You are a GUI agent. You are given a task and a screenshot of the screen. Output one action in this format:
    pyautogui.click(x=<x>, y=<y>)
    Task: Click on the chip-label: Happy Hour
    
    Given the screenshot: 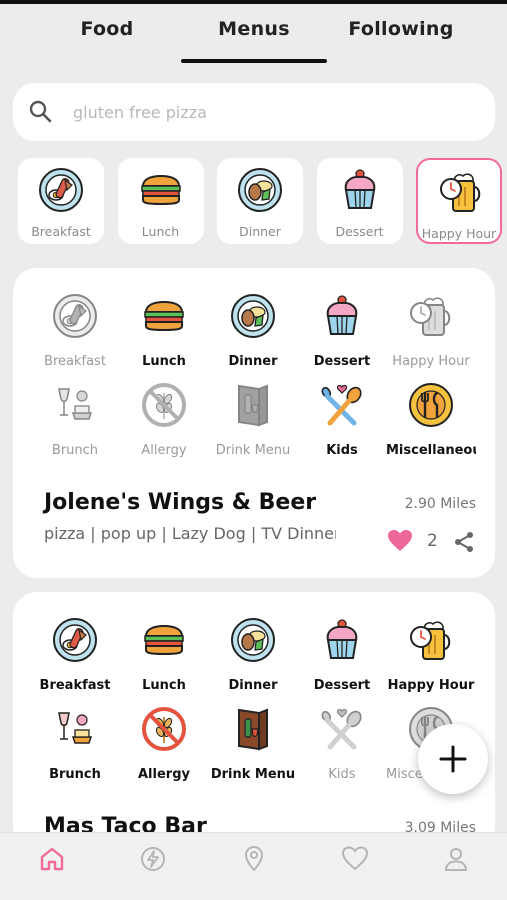 What is the action you would take?
    pyautogui.click(x=459, y=233)
    